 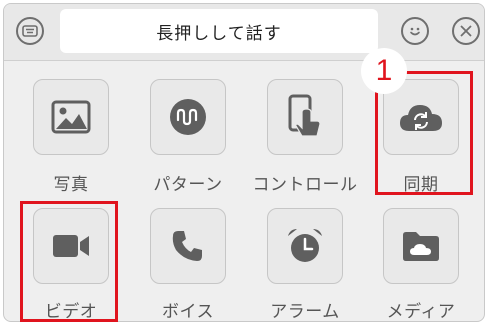 I want to click on emoji-button, so click(x=415, y=31).